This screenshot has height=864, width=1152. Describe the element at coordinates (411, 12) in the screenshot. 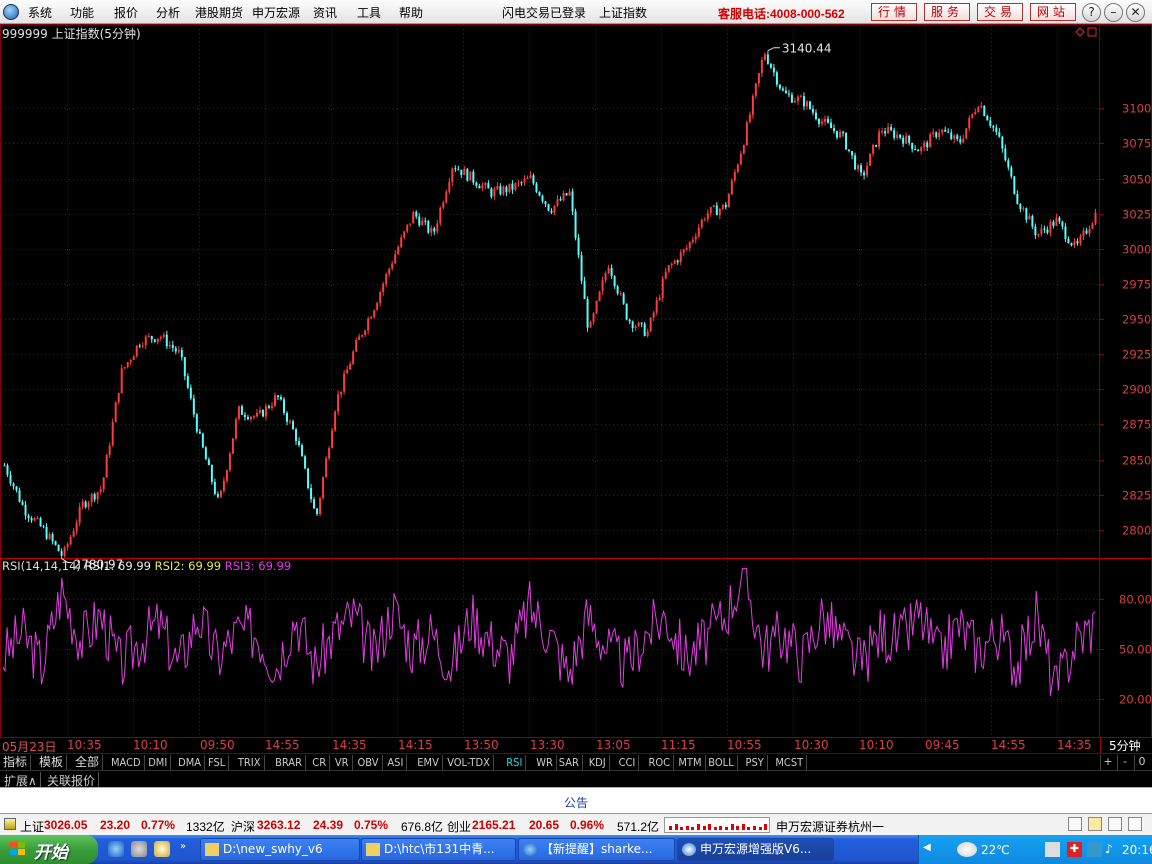

I see `menu-help: 帮助` at that location.